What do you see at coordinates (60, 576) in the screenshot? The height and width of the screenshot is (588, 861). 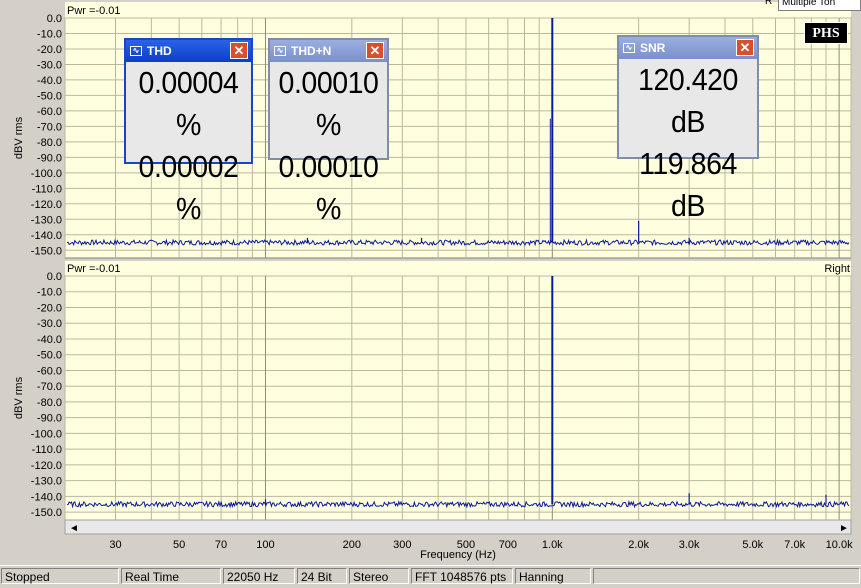 I see `status-run-state: Stopped` at bounding box center [60, 576].